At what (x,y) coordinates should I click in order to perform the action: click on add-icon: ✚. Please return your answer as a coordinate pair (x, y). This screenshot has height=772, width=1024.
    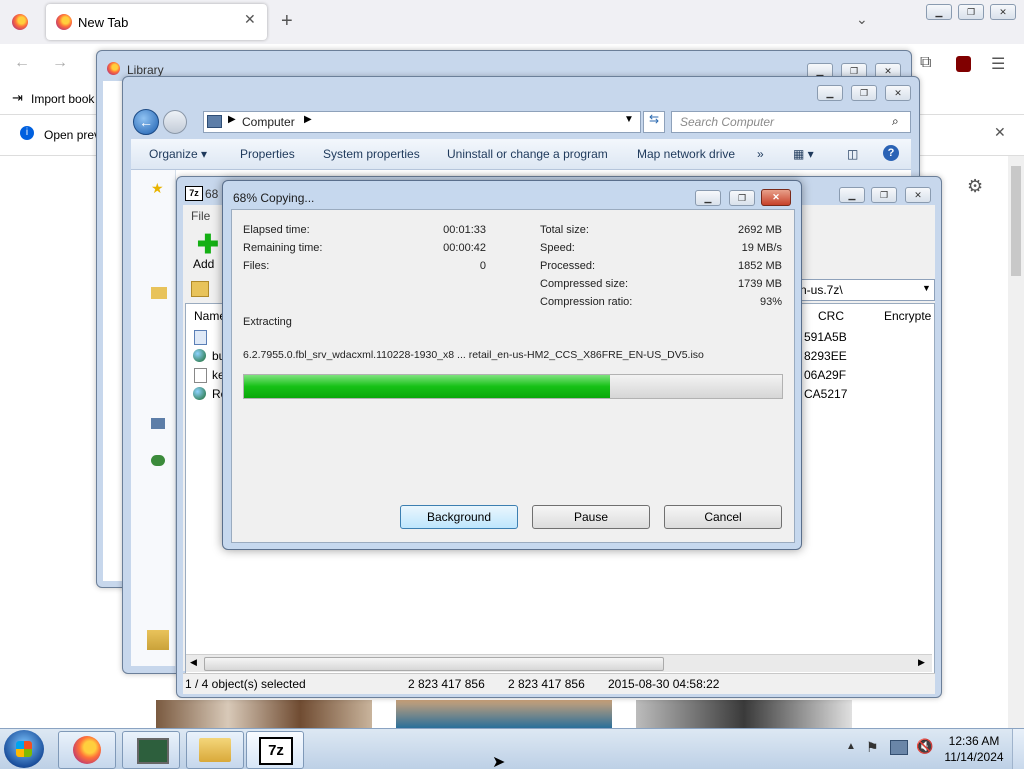
    Looking at the image, I should click on (208, 244).